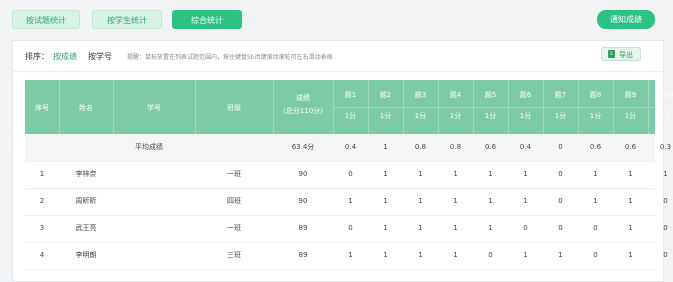 This screenshot has height=282, width=673. I want to click on notify-scores-button: 通知成绩, so click(626, 19).